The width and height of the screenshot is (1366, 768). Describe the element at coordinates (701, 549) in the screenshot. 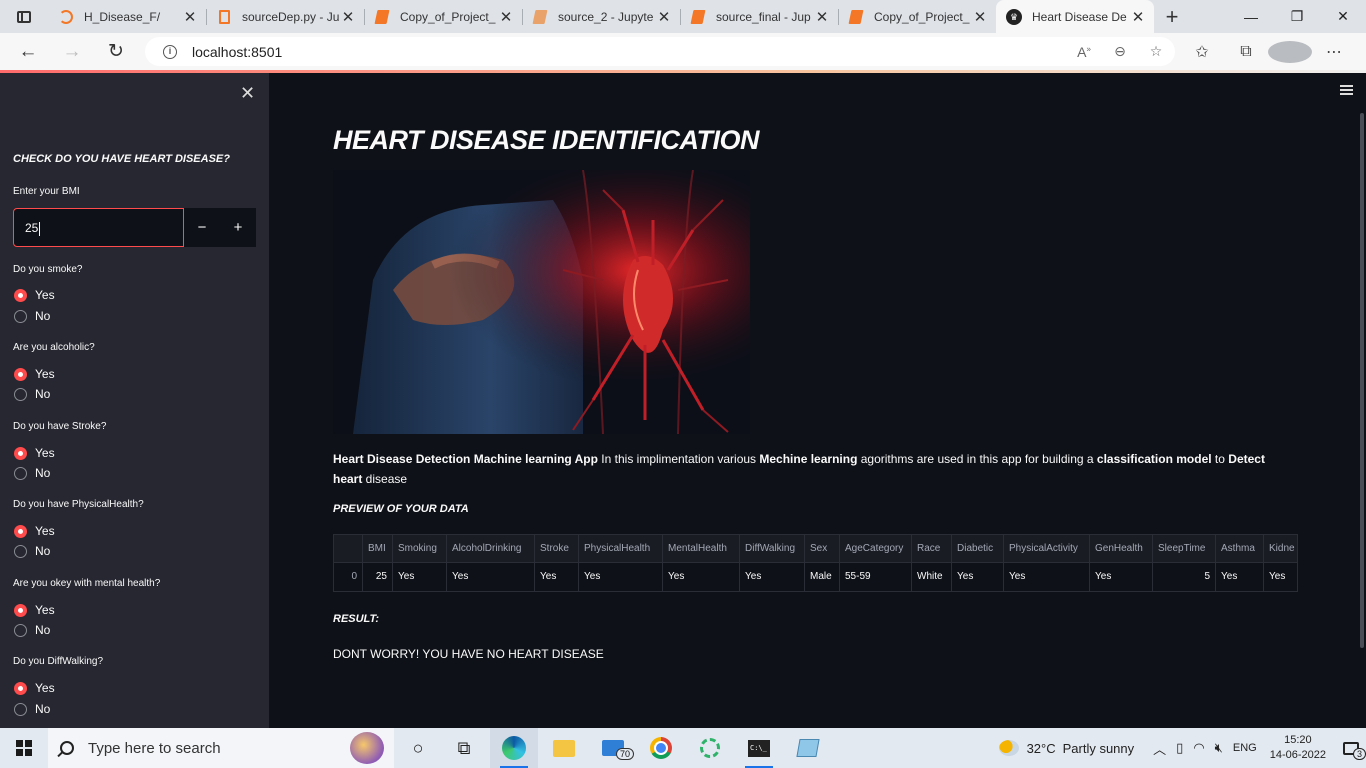

I see `column-header: MentalHealth` at that location.